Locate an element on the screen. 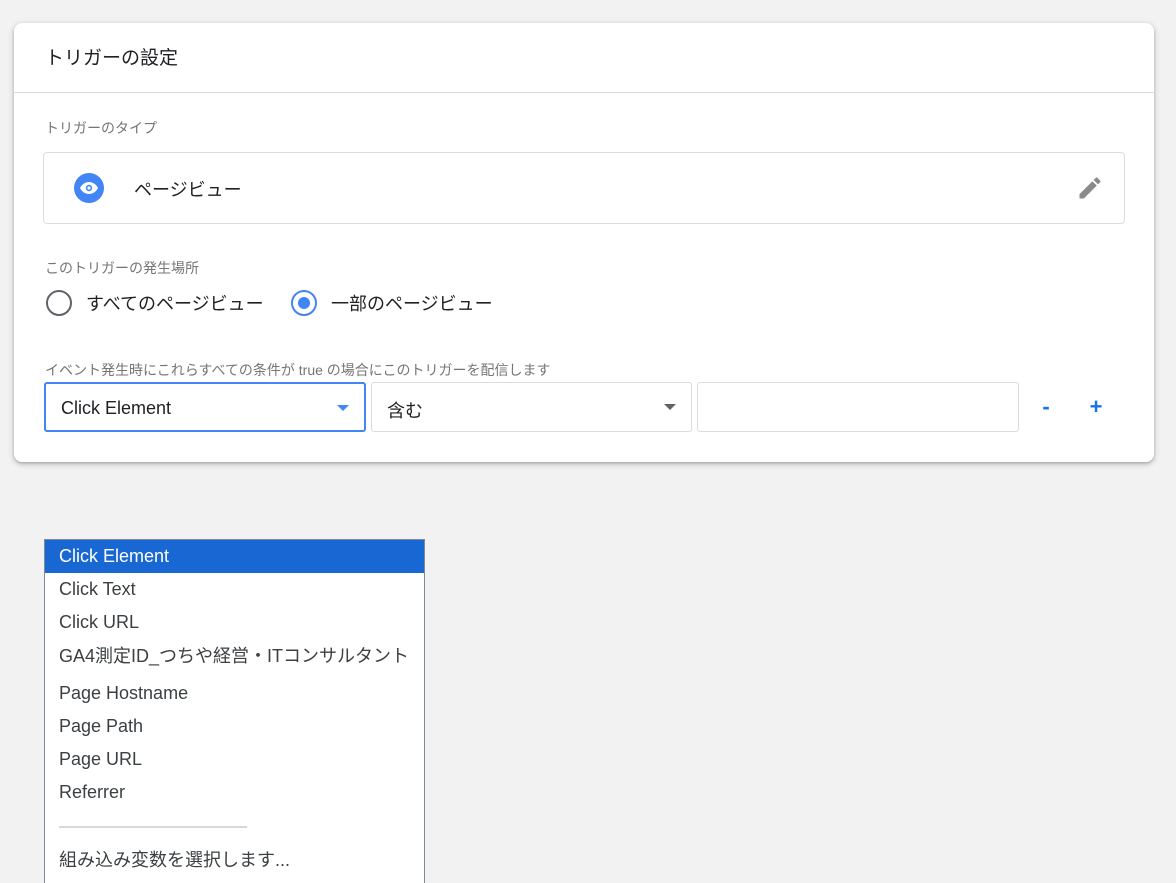 This screenshot has width=1176, height=883. operator-select: 含む is located at coordinates (531, 407).